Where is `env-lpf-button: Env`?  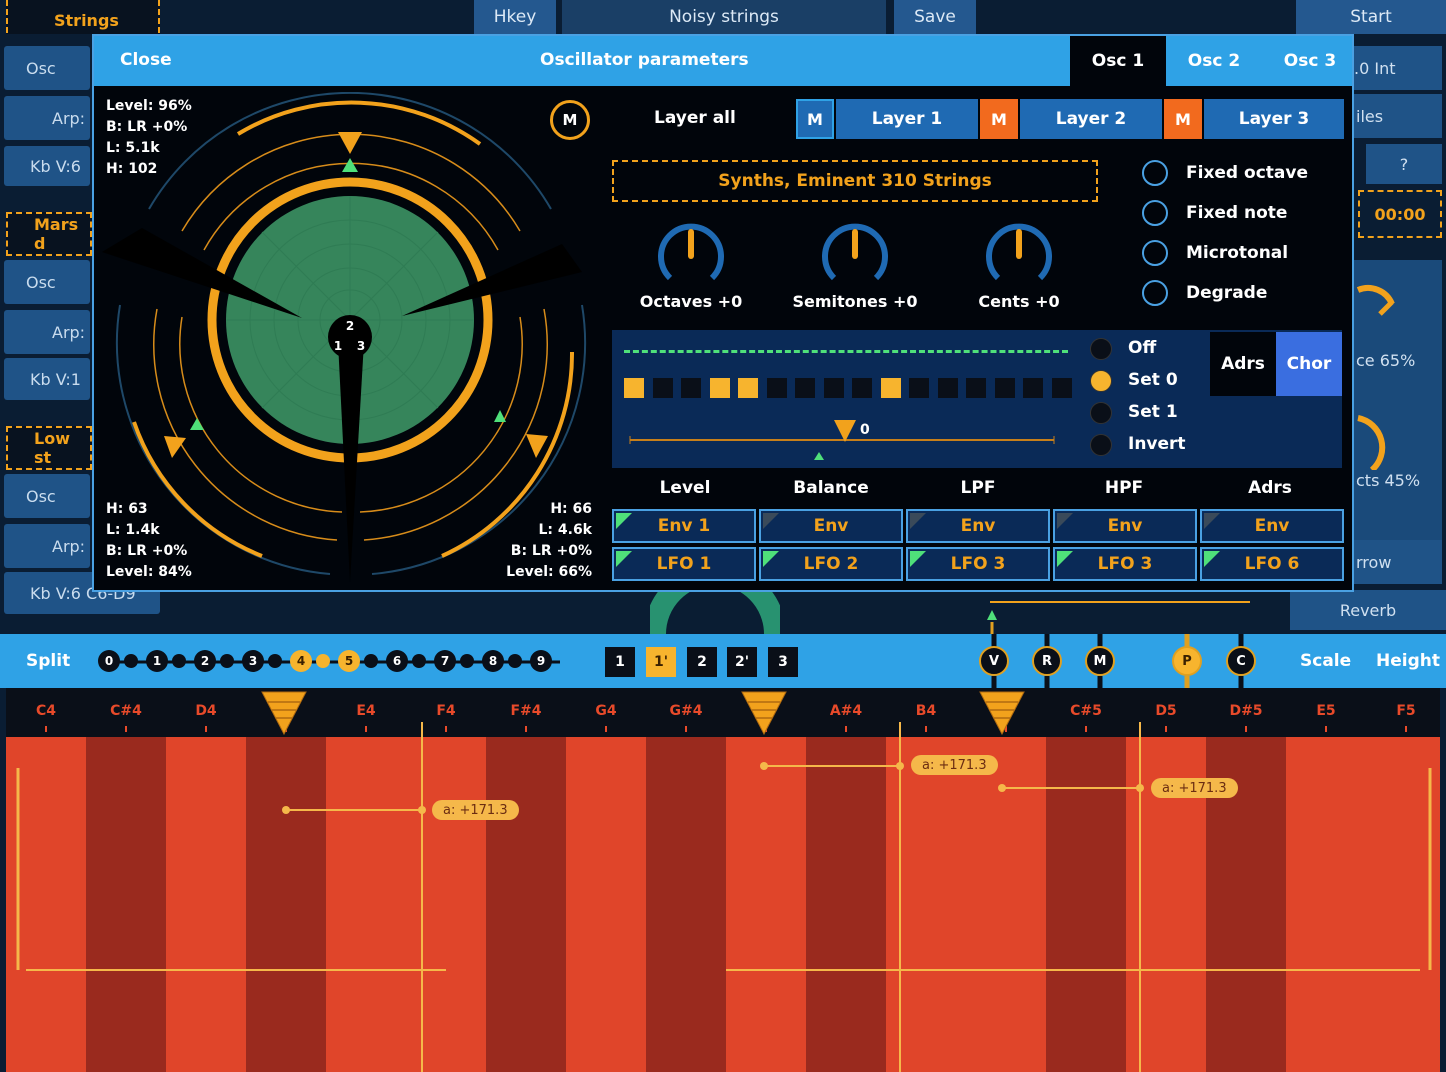 env-lpf-button: Env is located at coordinates (978, 526).